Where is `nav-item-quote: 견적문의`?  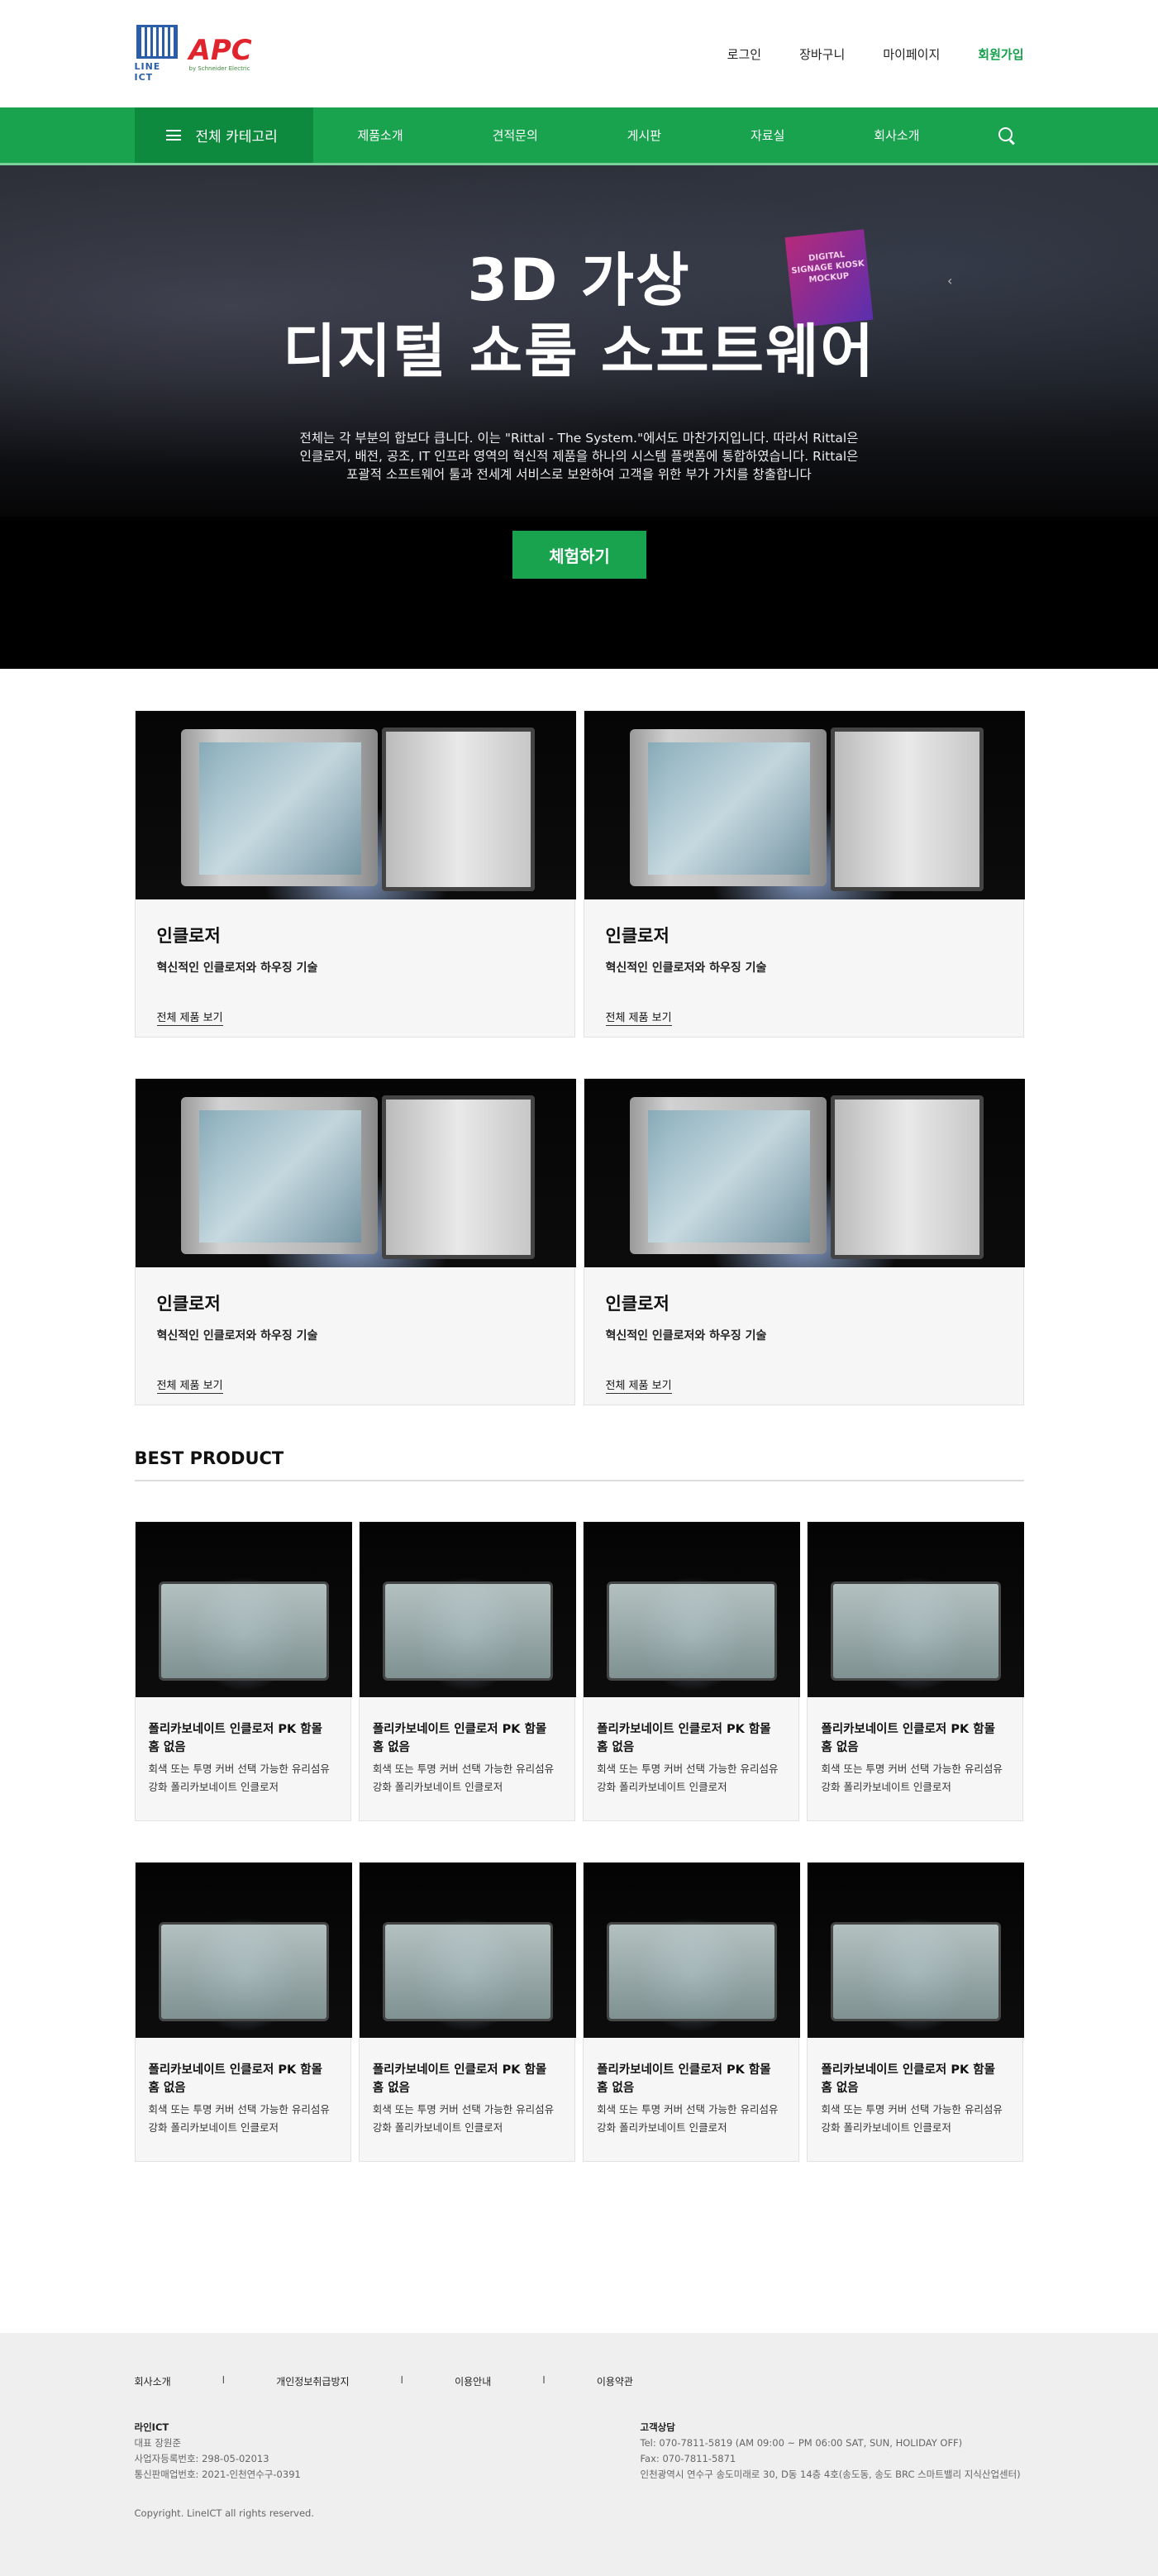 nav-item-quote: 견적문의 is located at coordinates (515, 135).